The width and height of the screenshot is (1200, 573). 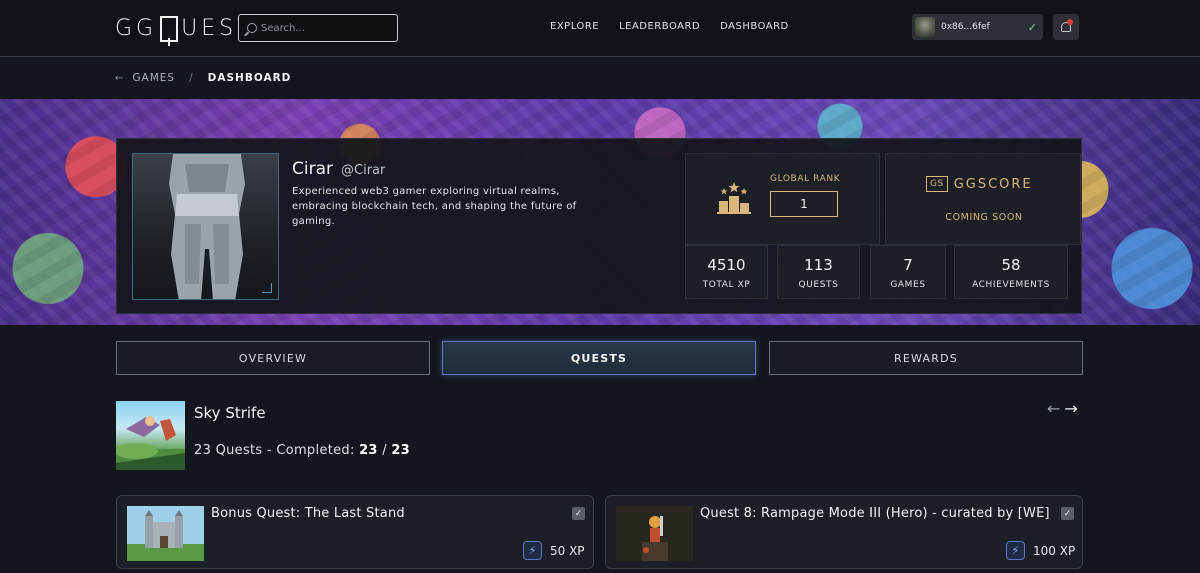 I want to click on wallet-avatar, so click(x=925, y=27).